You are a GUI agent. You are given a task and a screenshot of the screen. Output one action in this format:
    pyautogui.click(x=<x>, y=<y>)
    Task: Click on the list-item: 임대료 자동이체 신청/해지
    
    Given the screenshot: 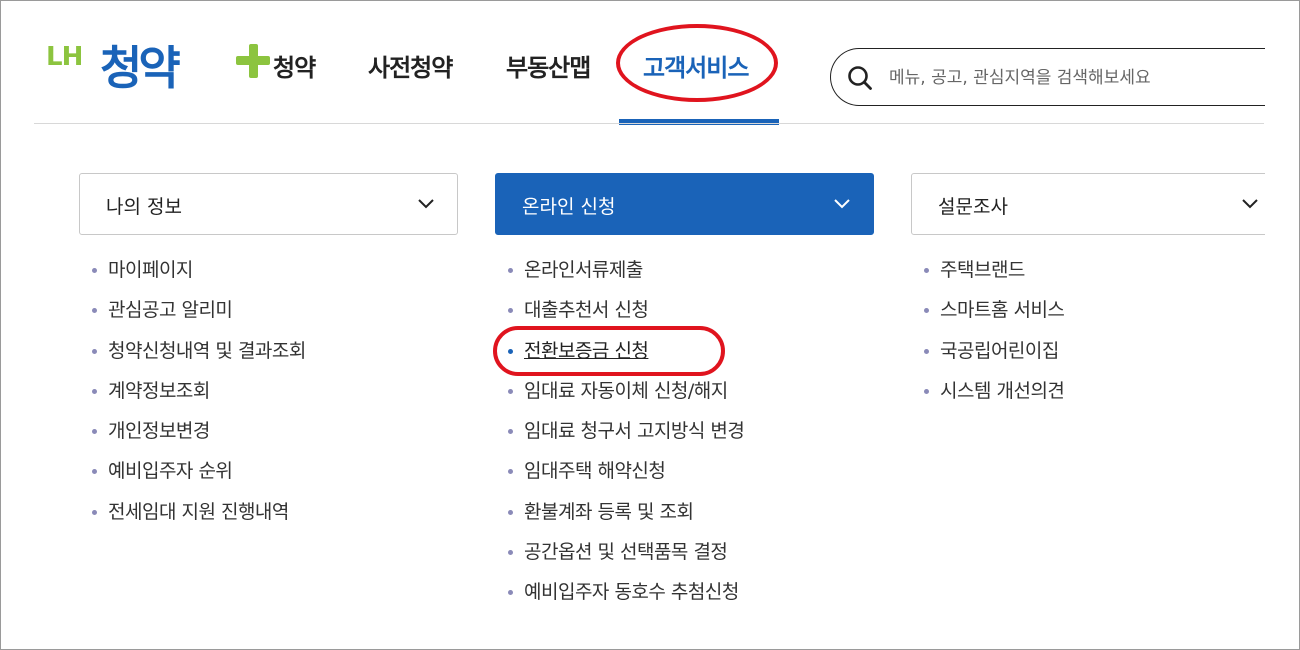 What is the action you would take?
    pyautogui.click(x=620, y=397)
    